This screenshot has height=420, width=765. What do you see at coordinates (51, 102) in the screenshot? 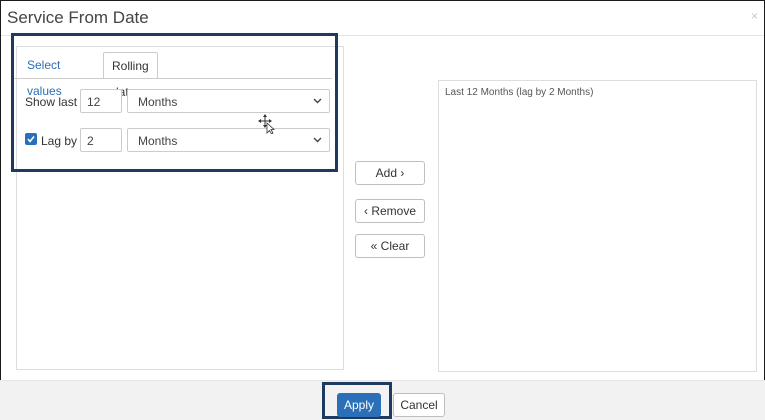
I see `show-last-label: Show last` at bounding box center [51, 102].